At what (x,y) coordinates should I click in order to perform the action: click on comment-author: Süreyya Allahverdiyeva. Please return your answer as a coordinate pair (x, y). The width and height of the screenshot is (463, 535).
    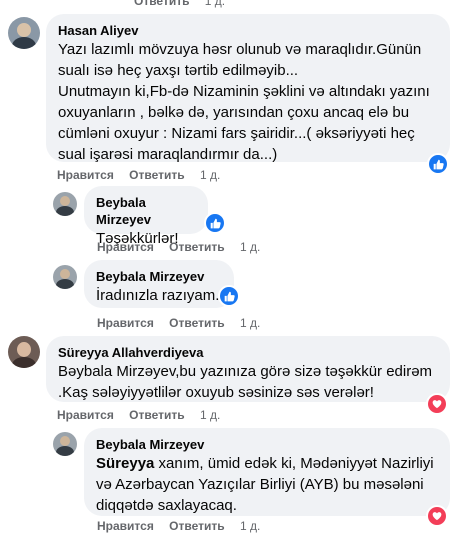
    Looking at the image, I should click on (248, 352).